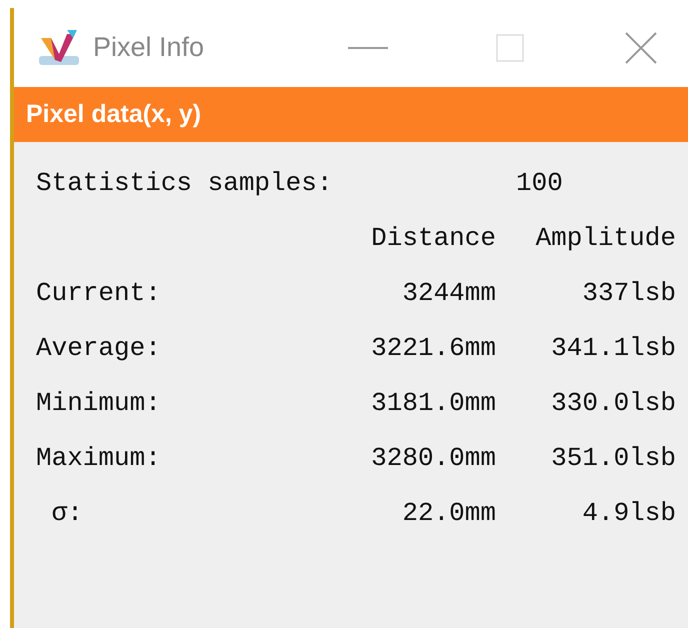 The width and height of the screenshot is (688, 628). Describe the element at coordinates (98, 293) in the screenshot. I see `row-label: Current:` at that location.